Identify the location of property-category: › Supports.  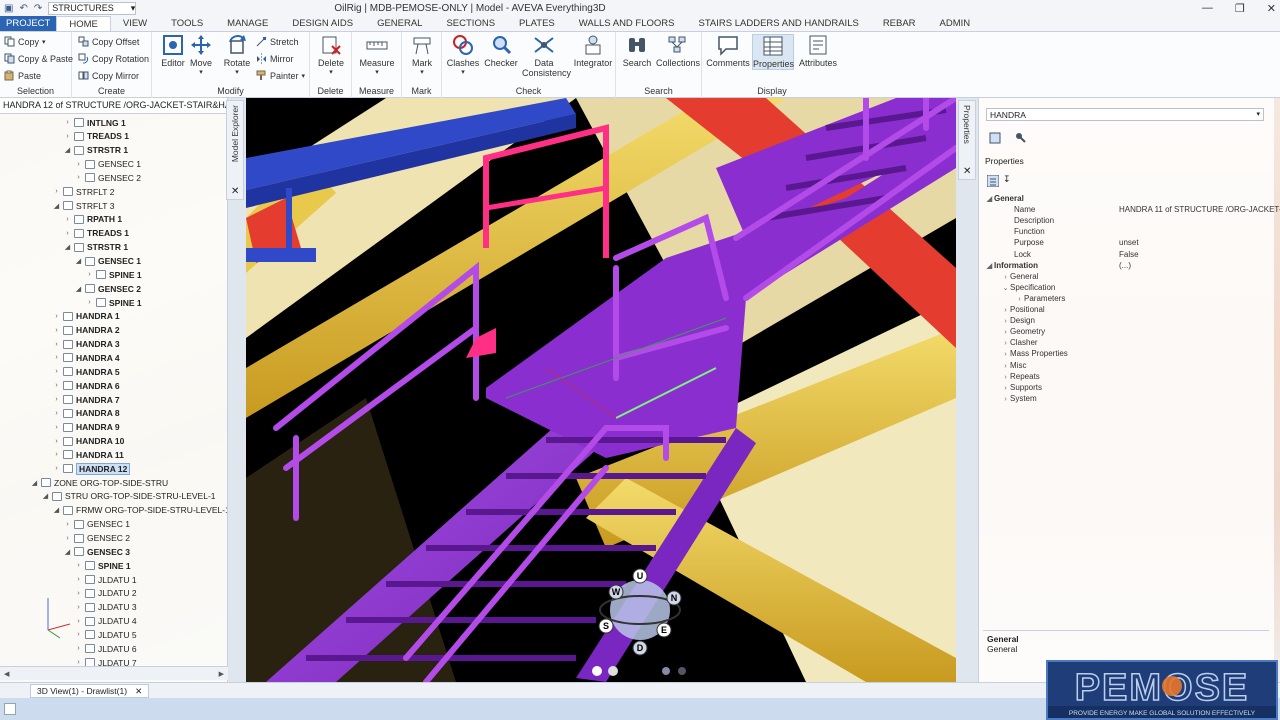
(1021, 388).